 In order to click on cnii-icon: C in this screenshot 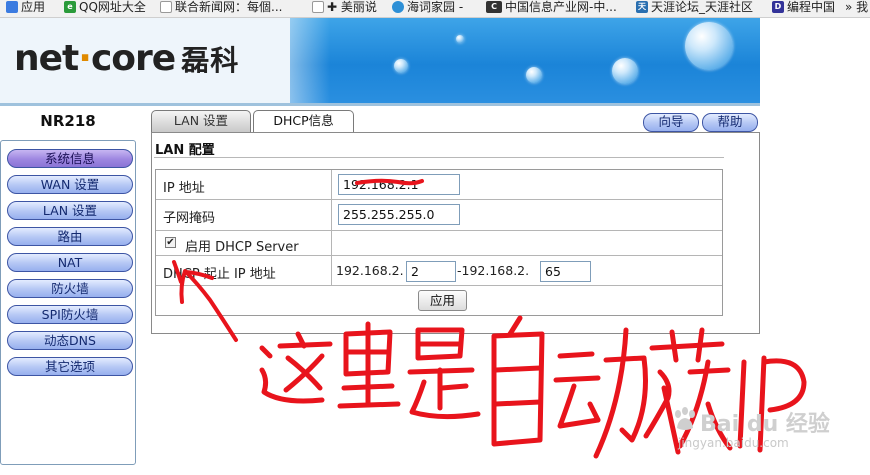, I will do `click(494, 7)`.